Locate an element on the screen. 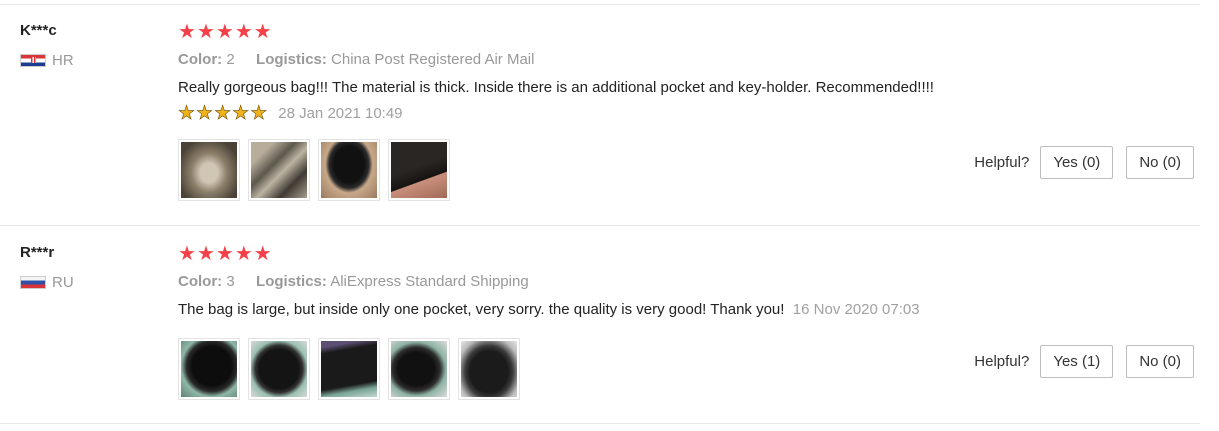 This screenshot has height=431, width=1219. croatia-flag-icon is located at coordinates (33, 60).